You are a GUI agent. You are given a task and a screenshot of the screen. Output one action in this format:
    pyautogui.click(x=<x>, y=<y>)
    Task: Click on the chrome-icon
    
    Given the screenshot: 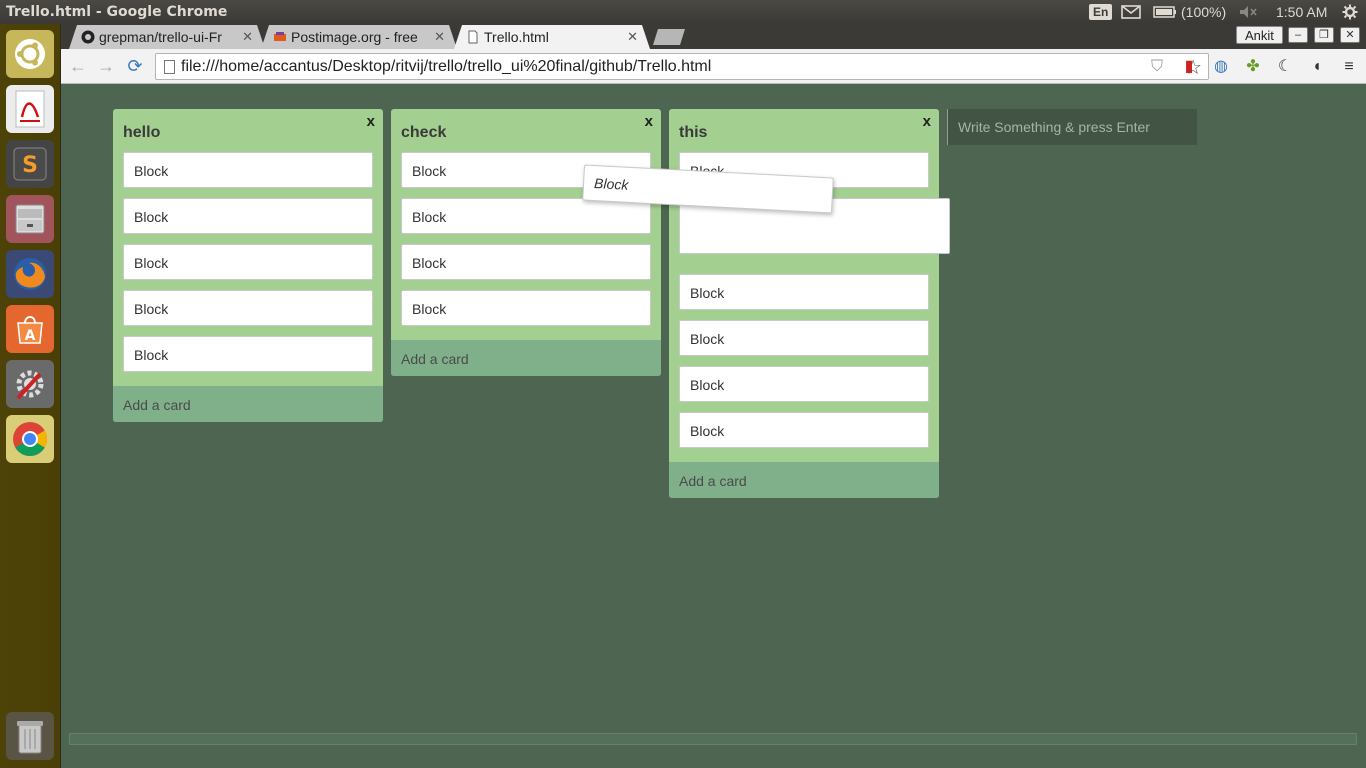 What is the action you would take?
    pyautogui.click(x=30, y=439)
    